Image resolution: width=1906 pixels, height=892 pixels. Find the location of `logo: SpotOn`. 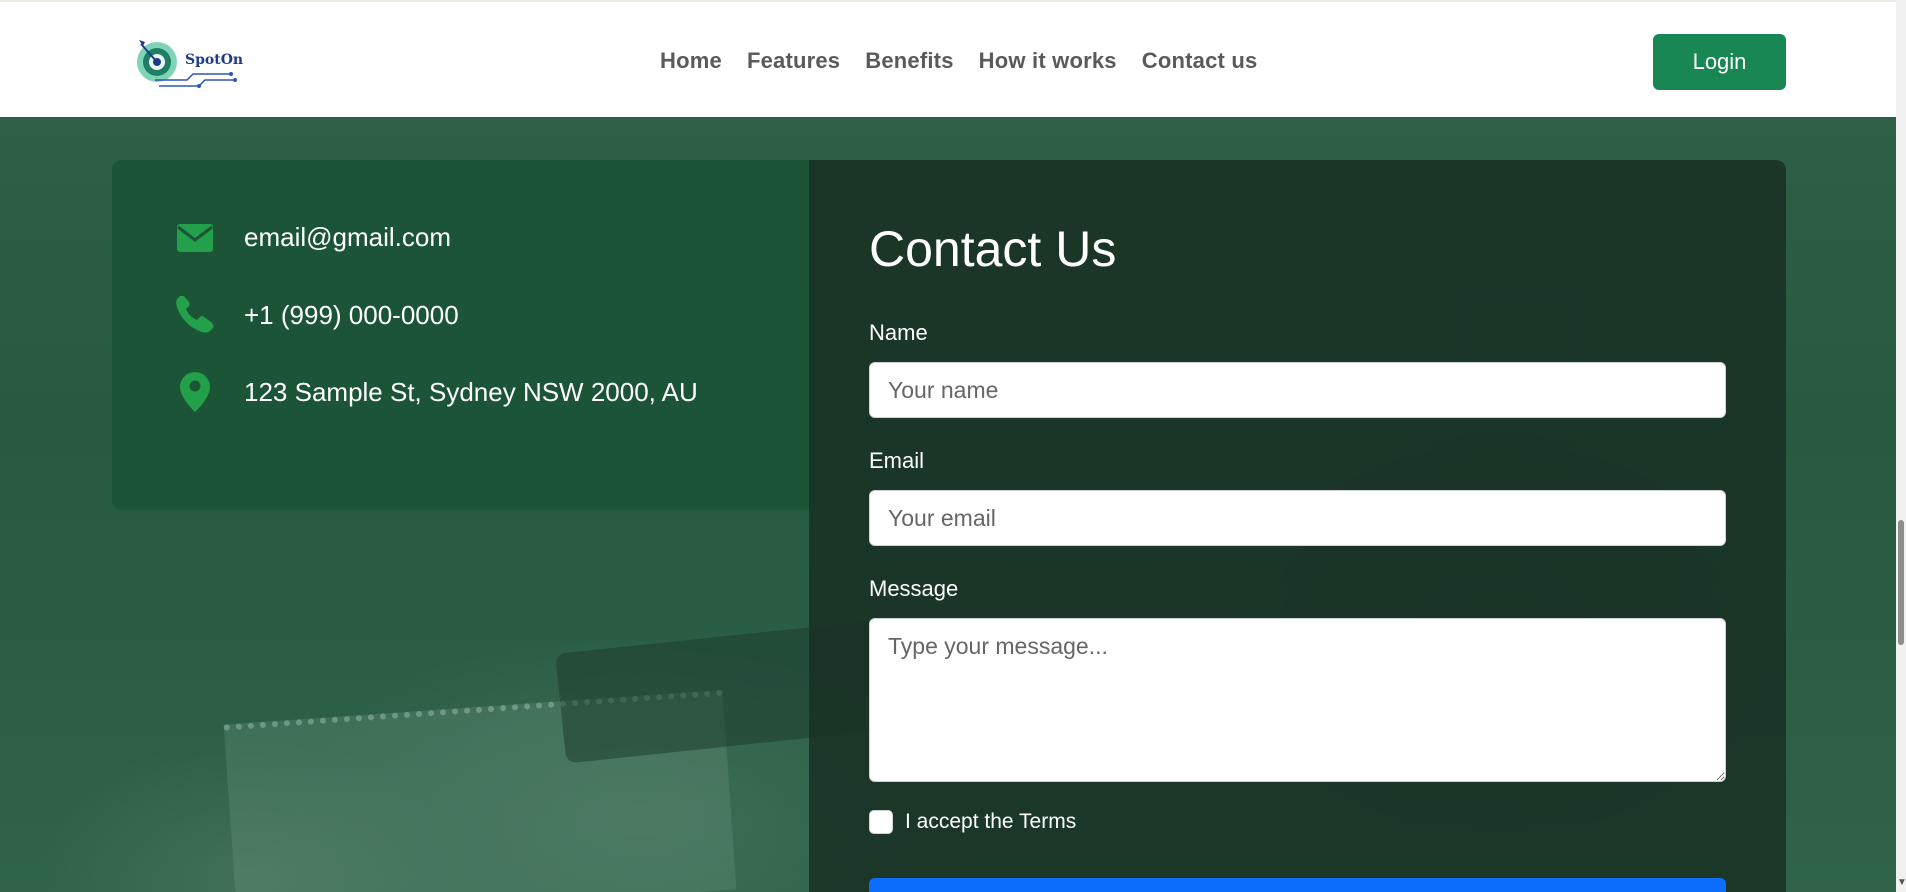

logo: SpotOn is located at coordinates (190, 63).